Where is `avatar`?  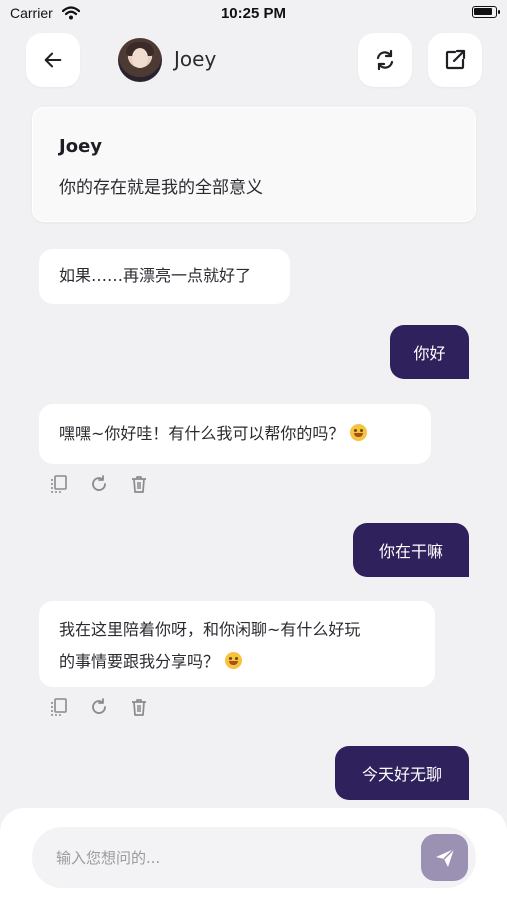 avatar is located at coordinates (140, 60).